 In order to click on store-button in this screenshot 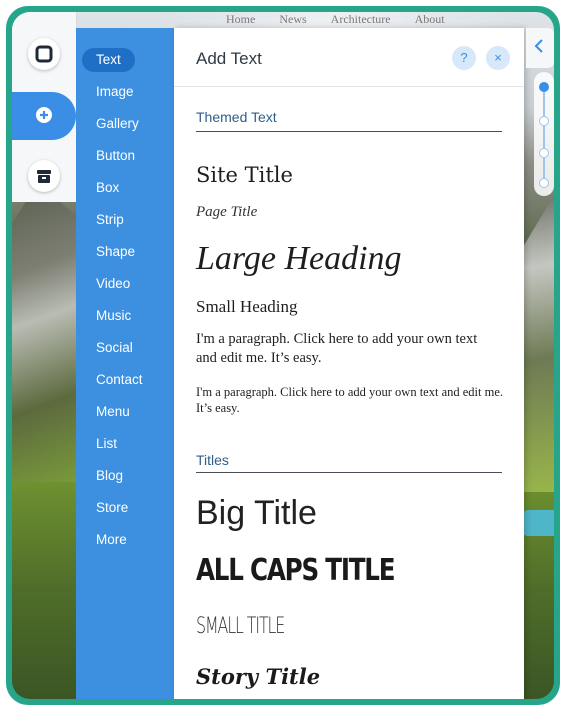, I will do `click(44, 176)`.